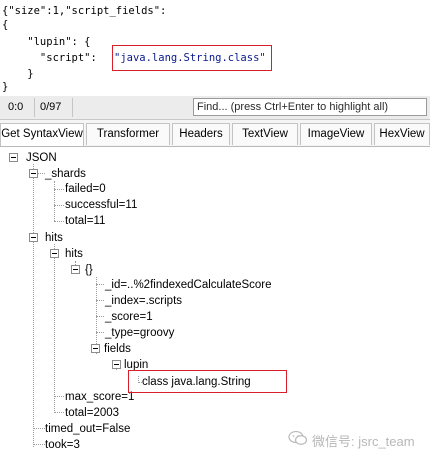 The height and width of the screenshot is (464, 430). What do you see at coordinates (265, 134) in the screenshot?
I see `tab-textview: TextView` at bounding box center [265, 134].